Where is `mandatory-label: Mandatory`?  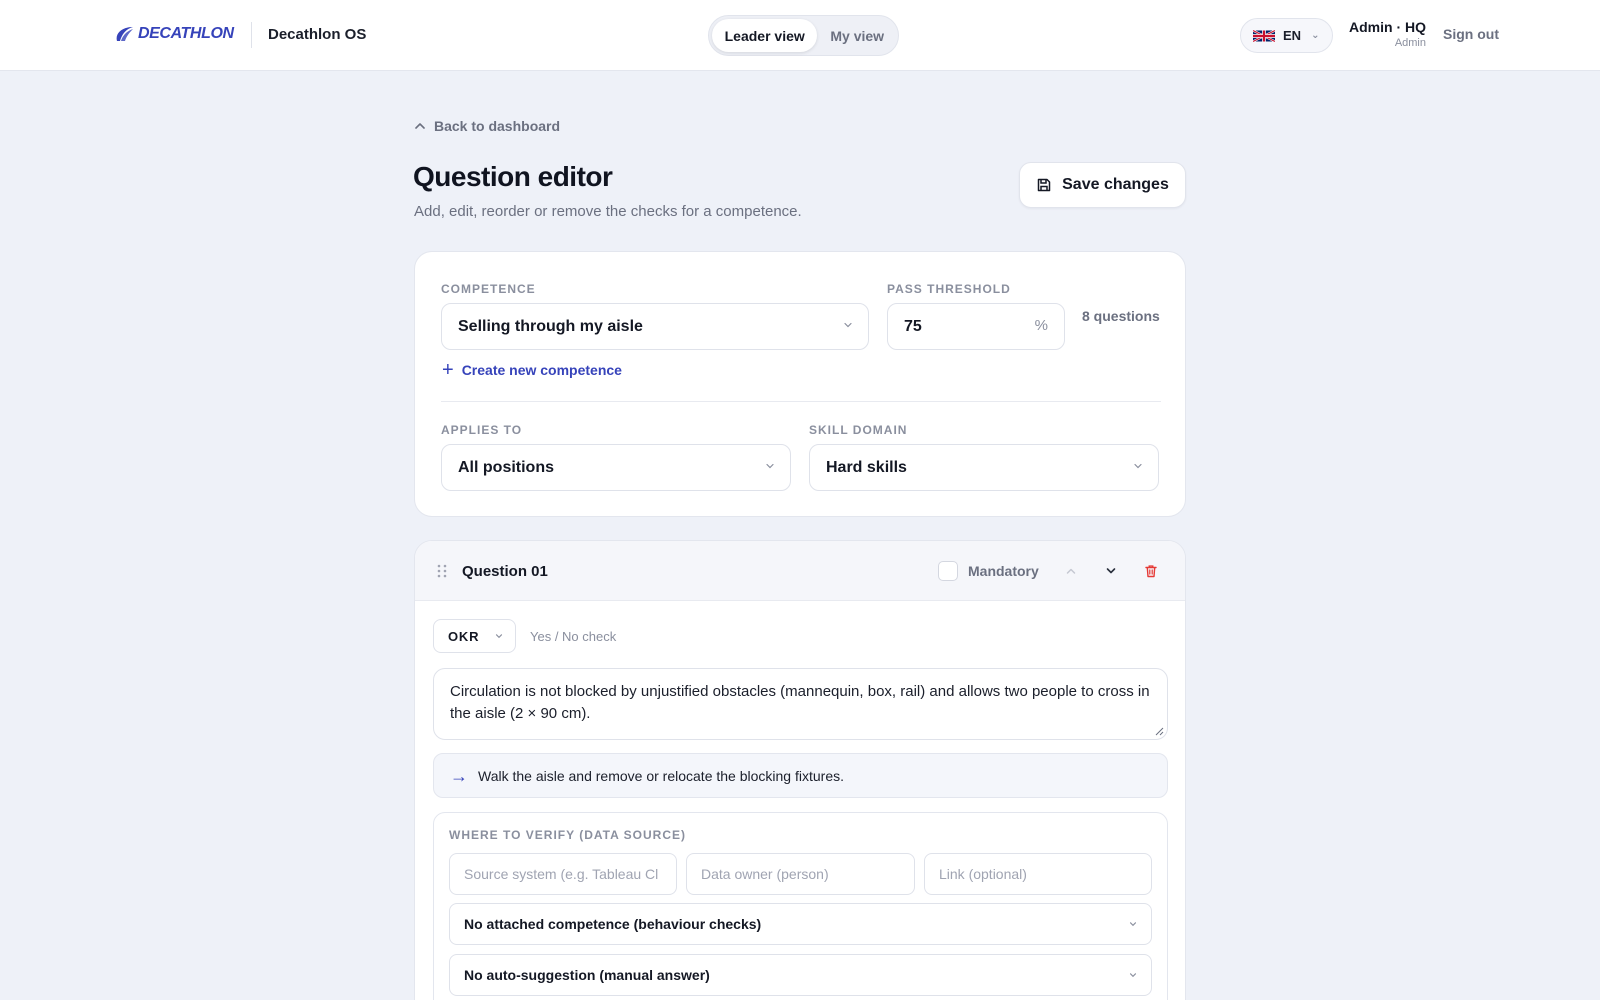
mandatory-label: Mandatory is located at coordinates (1003, 571).